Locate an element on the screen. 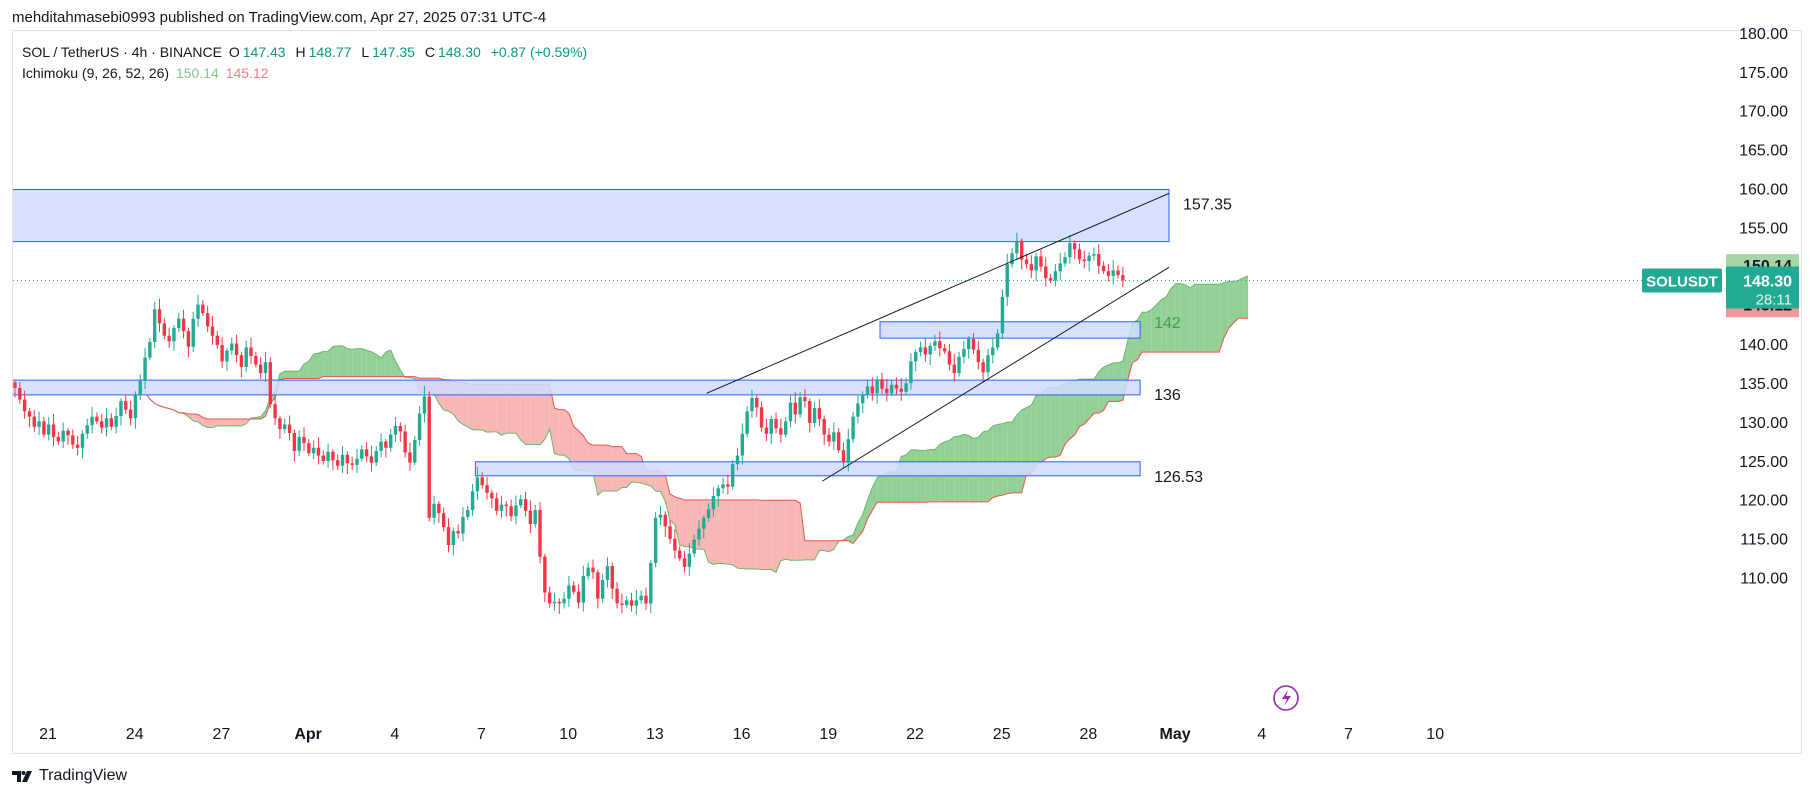 This screenshot has height=798, width=1814. indicator-legend: Ichimoku (9, 26, 52, 26) 150.14 145.12 is located at coordinates (147, 73).